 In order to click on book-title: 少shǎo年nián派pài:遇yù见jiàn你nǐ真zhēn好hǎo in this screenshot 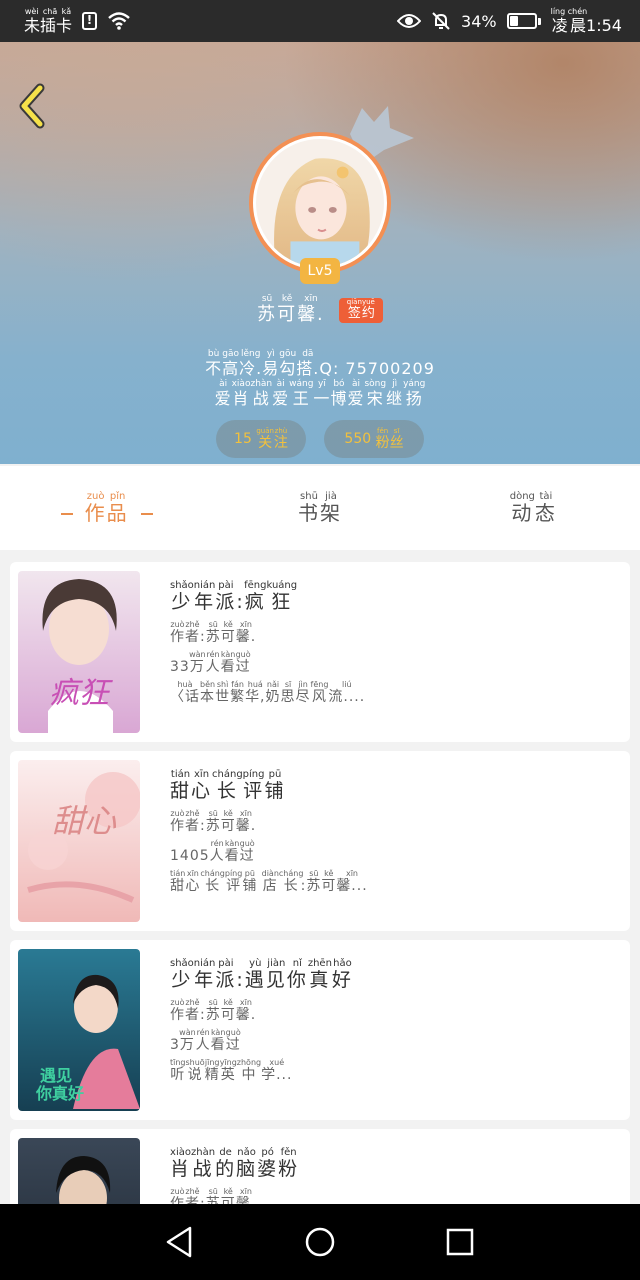, I will do `click(261, 974)`.